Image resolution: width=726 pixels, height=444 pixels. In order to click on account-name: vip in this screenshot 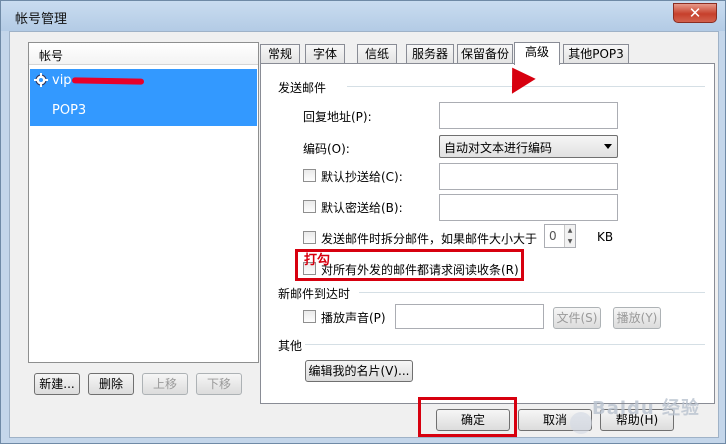, I will do `click(62, 80)`.